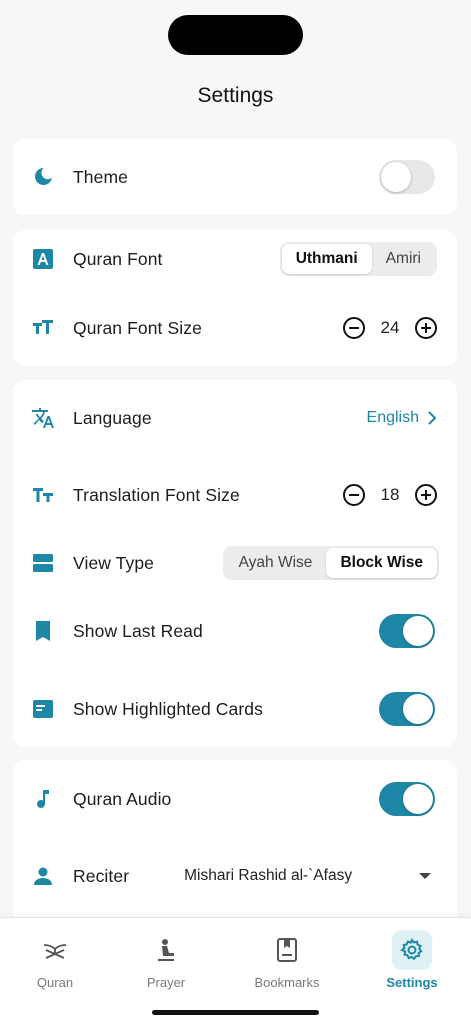 The height and width of the screenshot is (1024, 471). What do you see at coordinates (112, 417) in the screenshot?
I see `language-label: Language` at bounding box center [112, 417].